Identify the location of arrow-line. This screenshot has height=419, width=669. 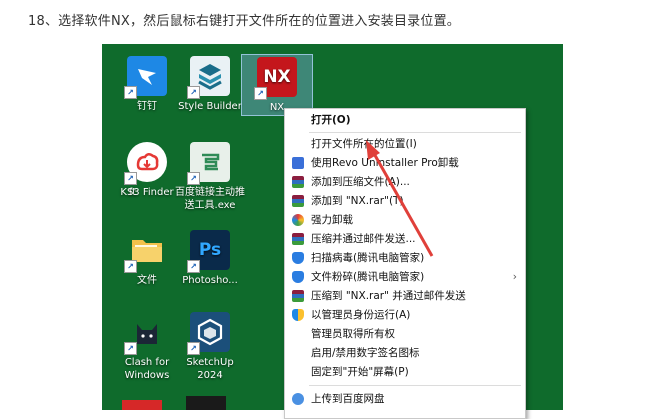
(402, 203).